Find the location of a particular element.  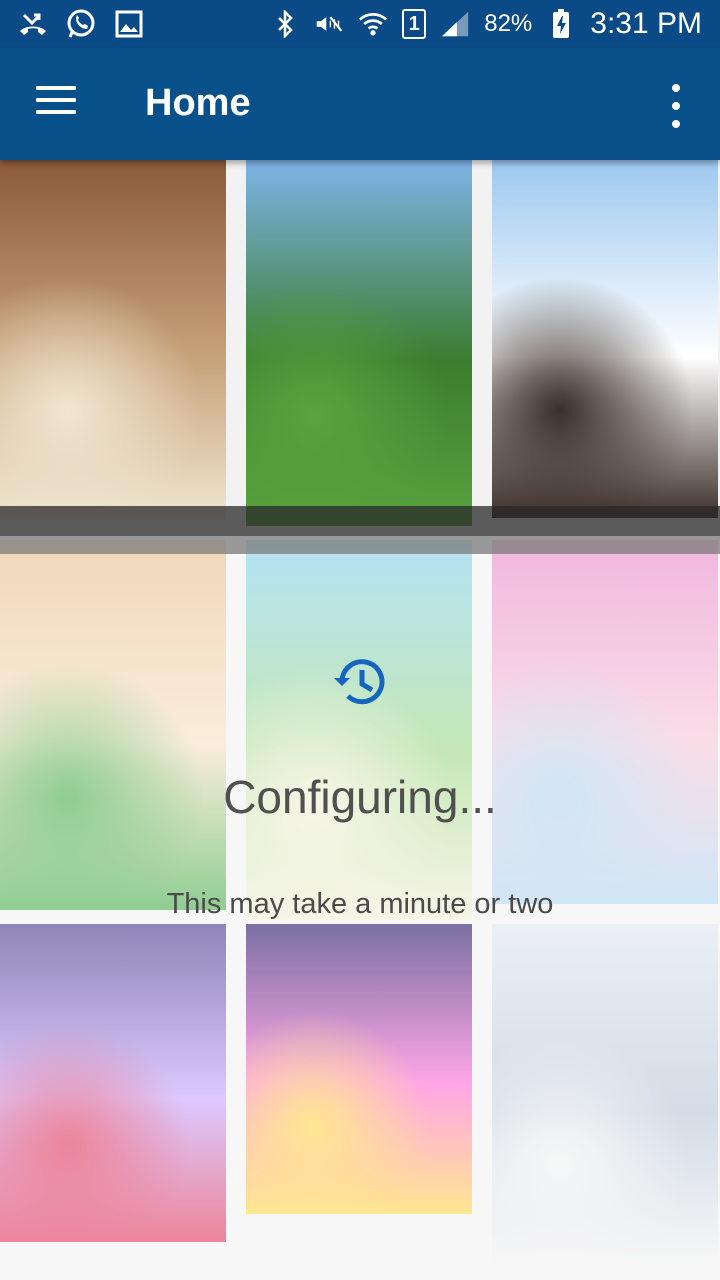

history-clock-icon is located at coordinates (360, 682).